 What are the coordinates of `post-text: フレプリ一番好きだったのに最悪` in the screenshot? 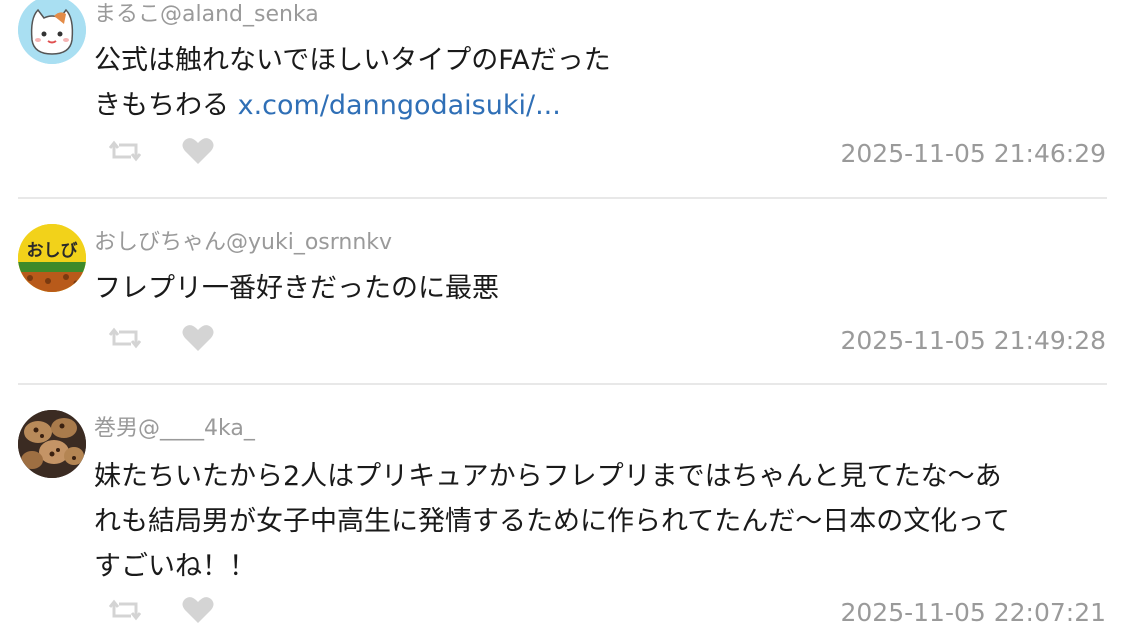 It's located at (594, 288).